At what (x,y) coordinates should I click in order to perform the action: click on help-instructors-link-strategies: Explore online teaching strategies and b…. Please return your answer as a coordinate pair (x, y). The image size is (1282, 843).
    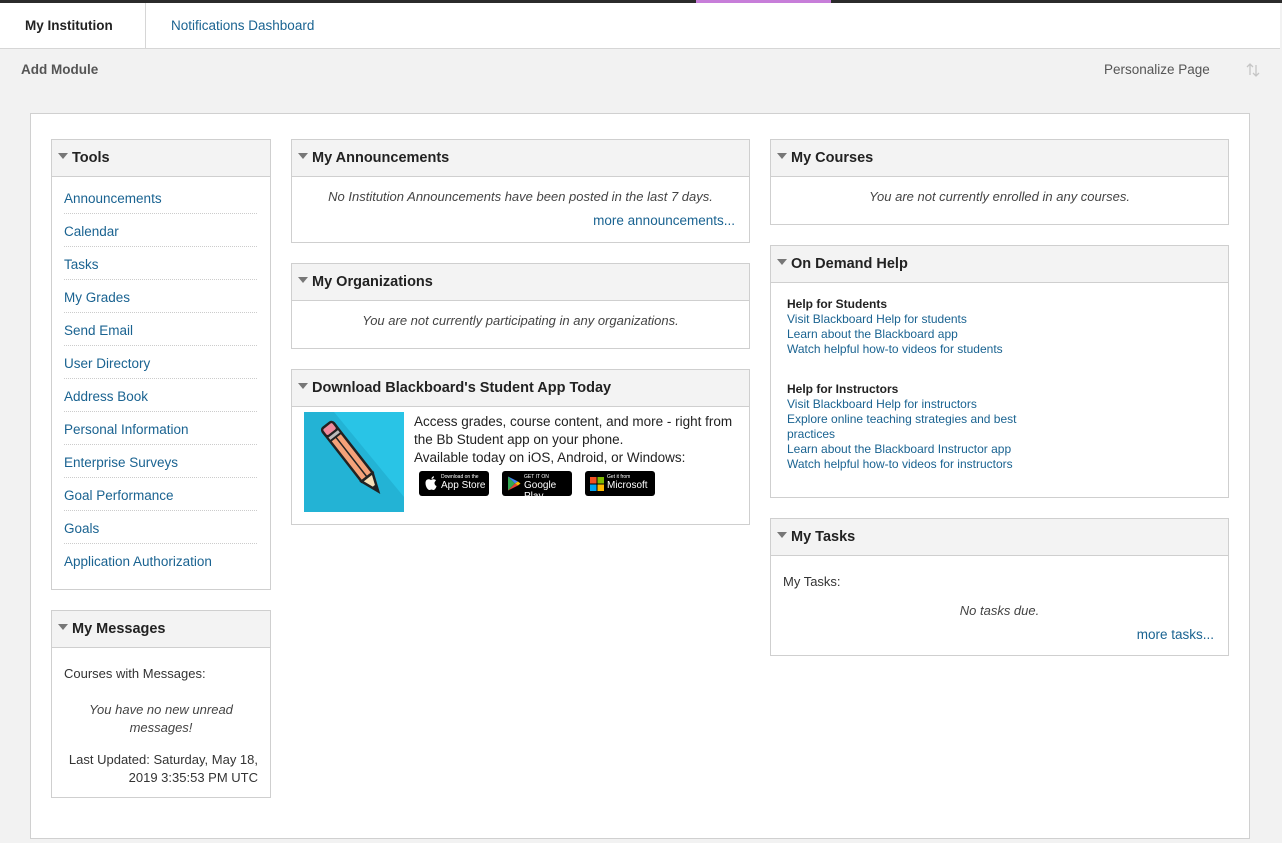
    Looking at the image, I should click on (901, 419).